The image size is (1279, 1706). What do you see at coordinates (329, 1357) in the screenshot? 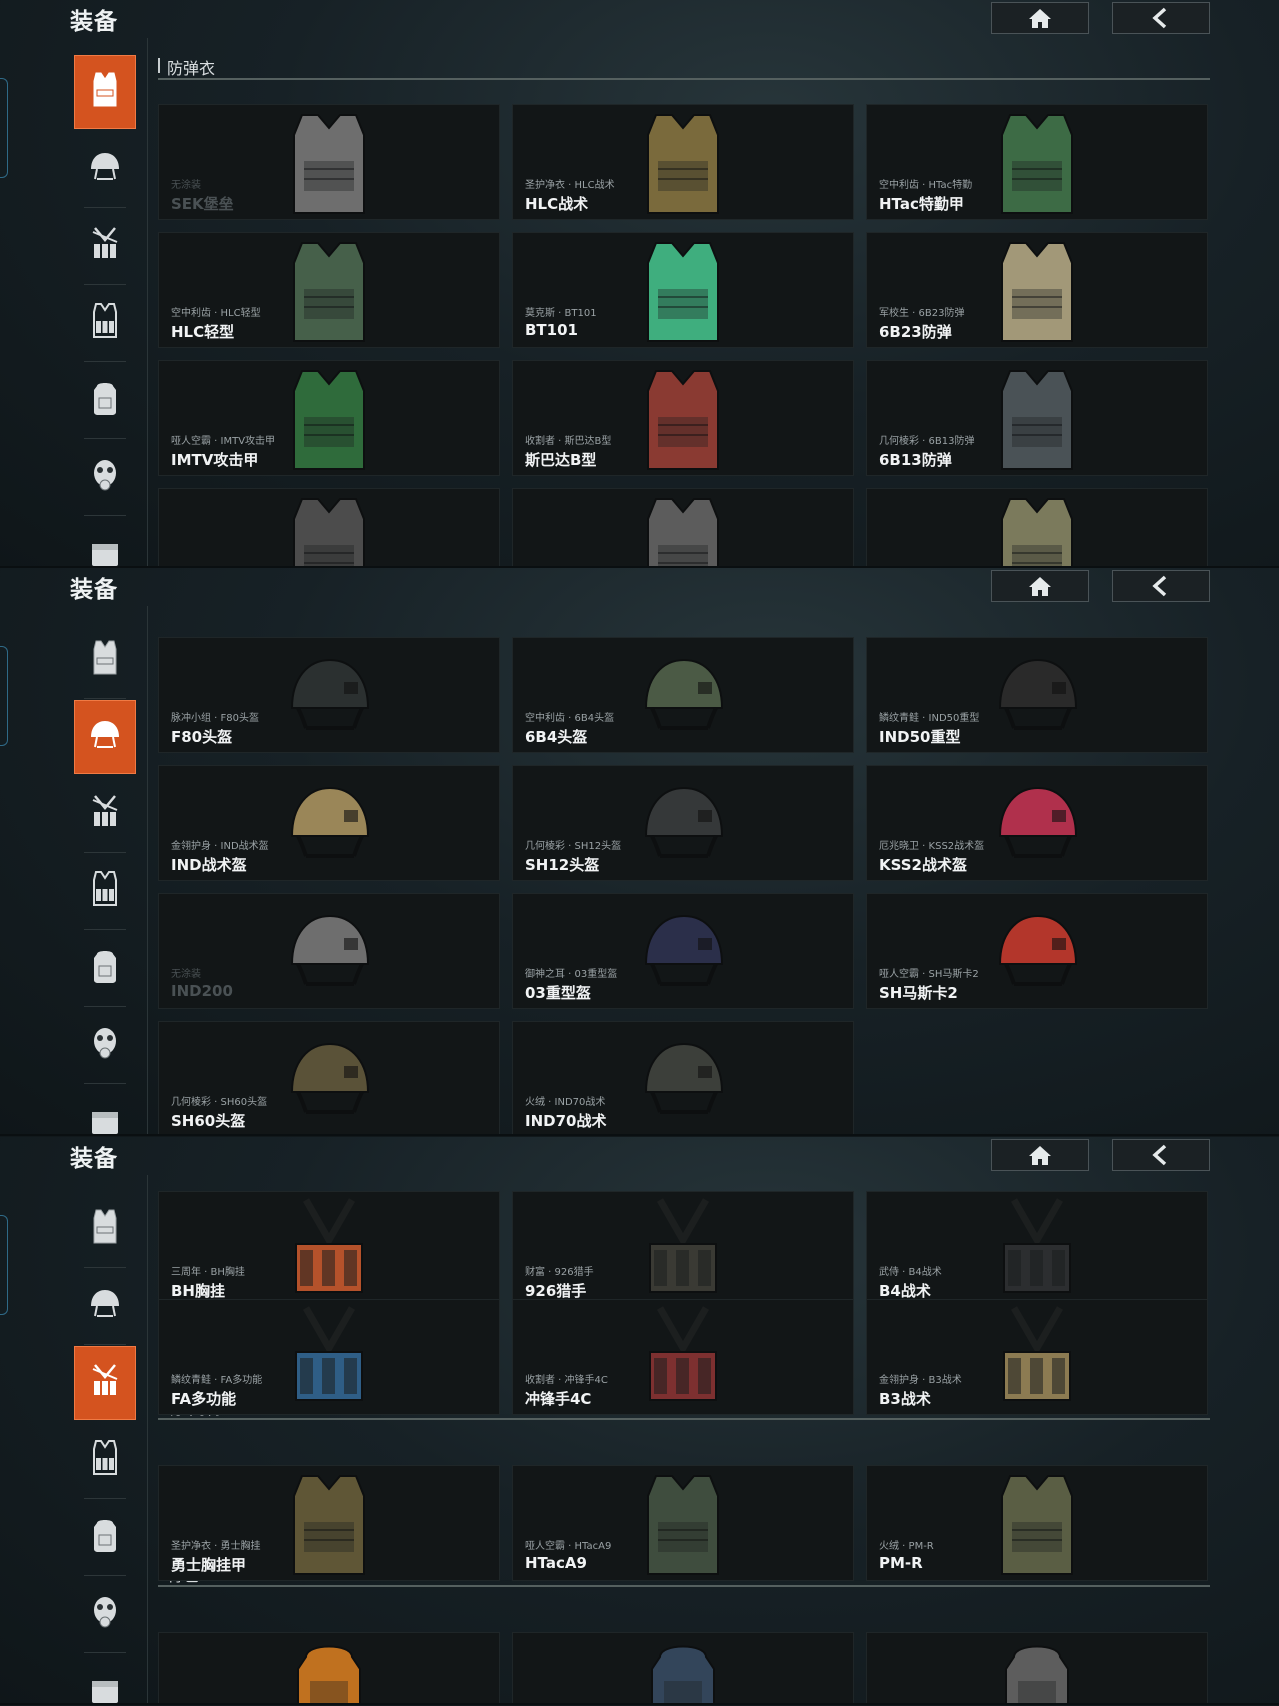
I see `equipment-card: 鳞纹青鲑 · FA多功能 FA多功能` at bounding box center [329, 1357].